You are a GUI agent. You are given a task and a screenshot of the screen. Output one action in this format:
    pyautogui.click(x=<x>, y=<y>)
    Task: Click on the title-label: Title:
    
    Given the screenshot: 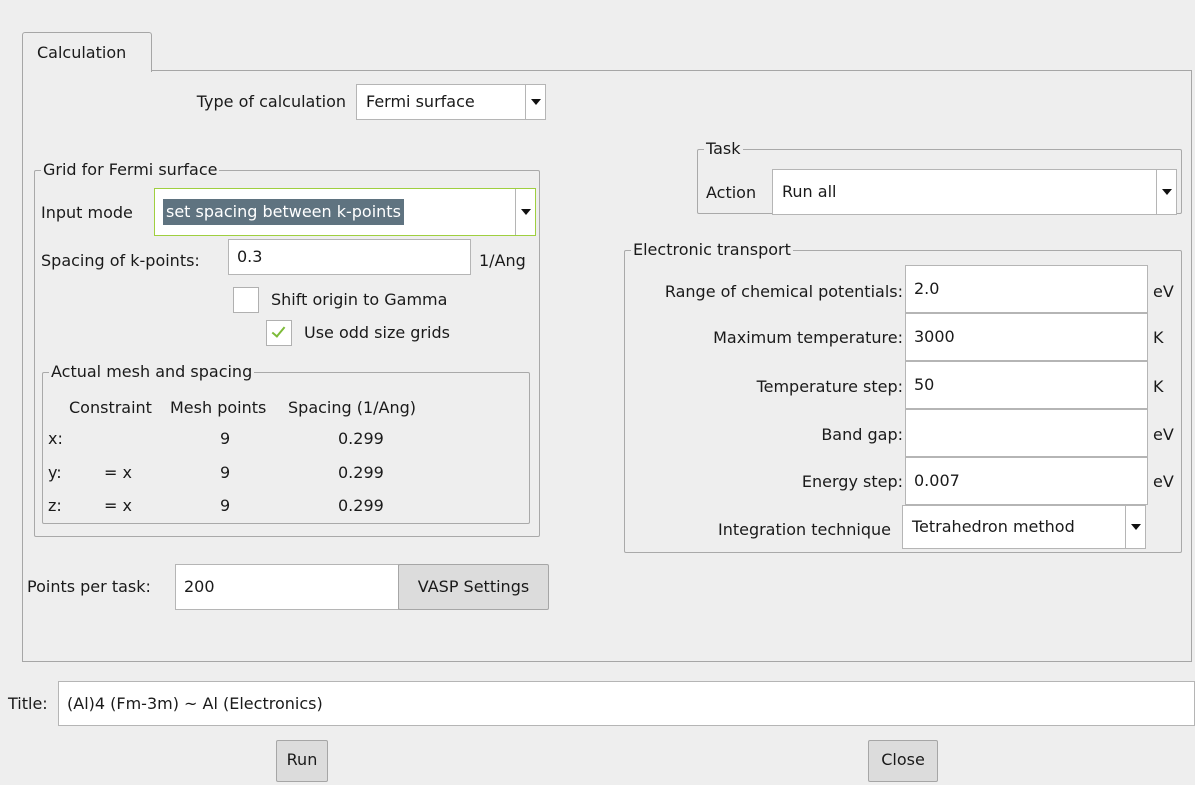 What is the action you would take?
    pyautogui.click(x=28, y=703)
    